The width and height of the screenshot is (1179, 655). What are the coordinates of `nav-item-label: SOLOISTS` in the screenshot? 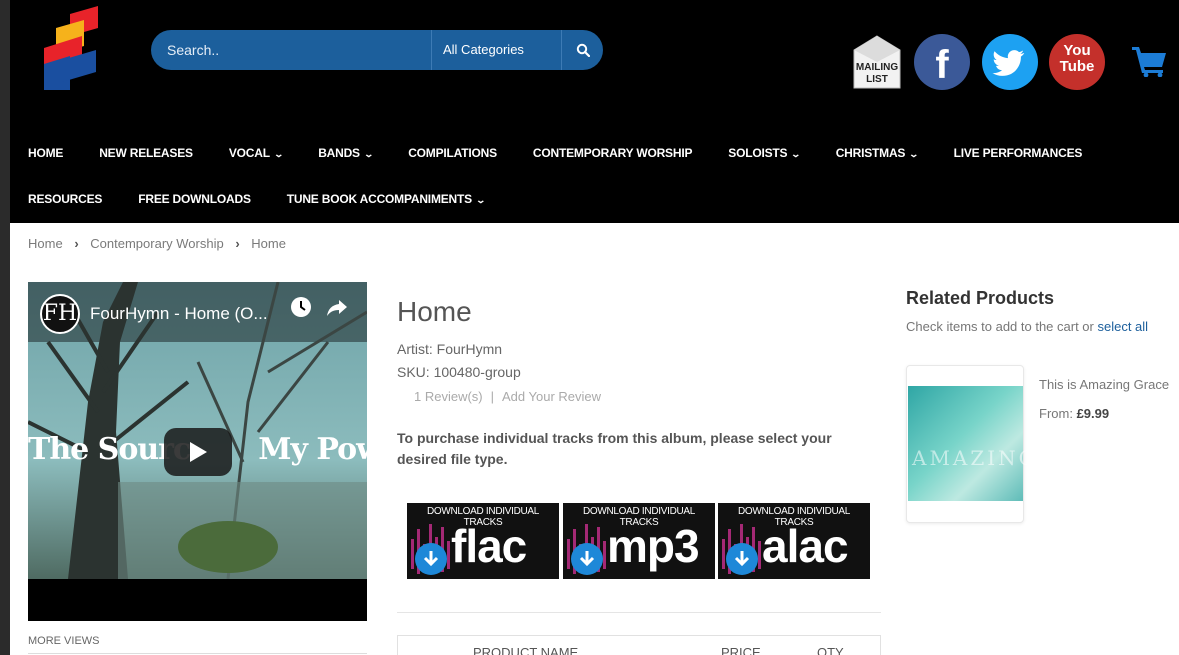 It's located at (758, 153).